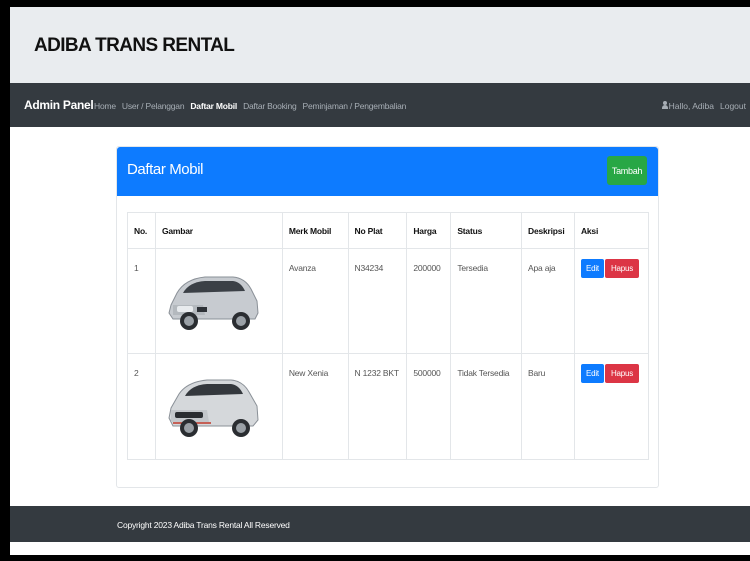 This screenshot has width=750, height=561. I want to click on cell-merk: New Xenia, so click(315, 406).